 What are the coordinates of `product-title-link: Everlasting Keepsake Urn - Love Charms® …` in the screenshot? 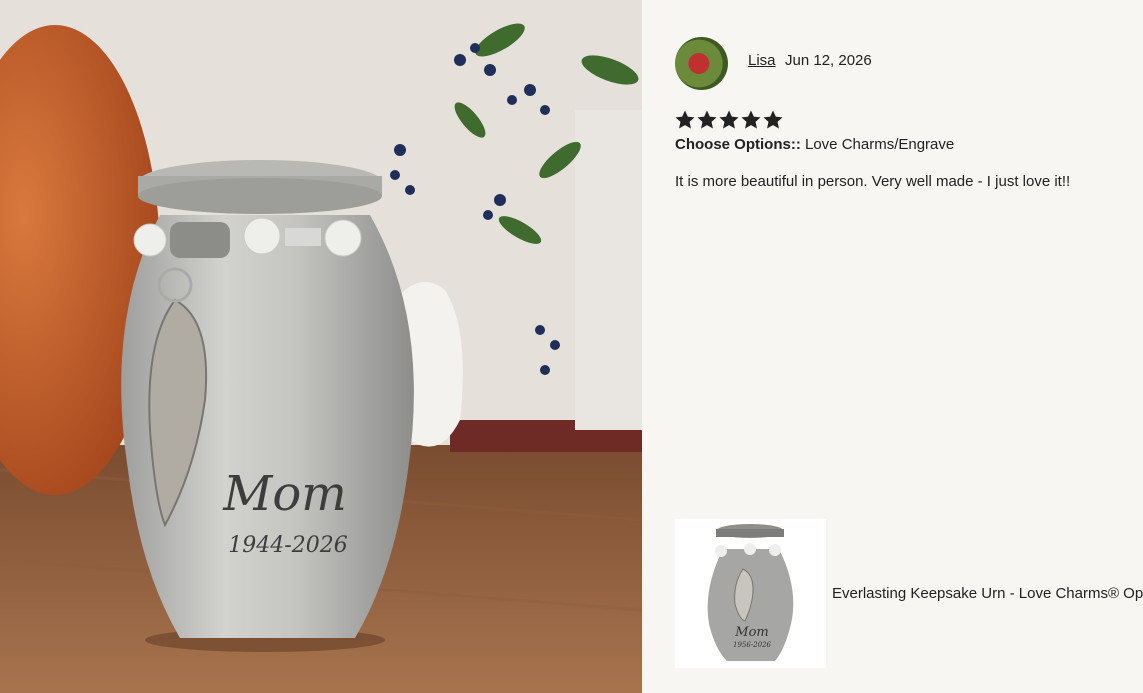 It's located at (987, 593).